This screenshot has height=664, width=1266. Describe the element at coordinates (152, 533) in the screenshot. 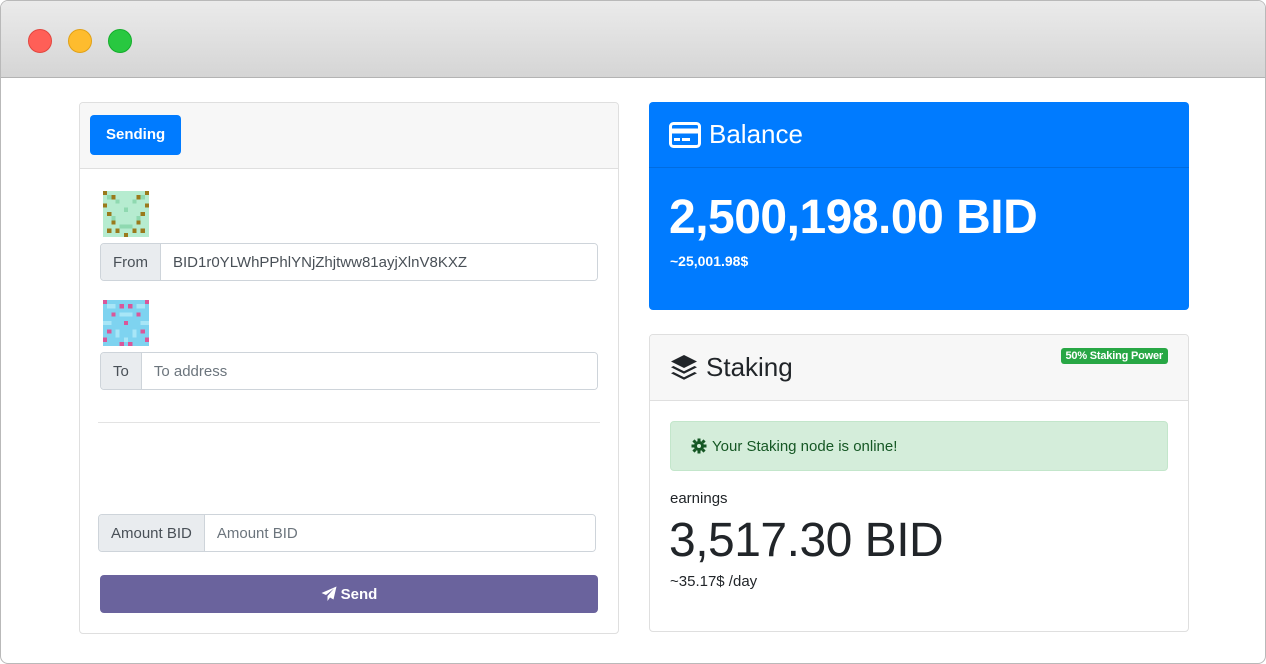

I see `amount-label: Amount BID` at that location.